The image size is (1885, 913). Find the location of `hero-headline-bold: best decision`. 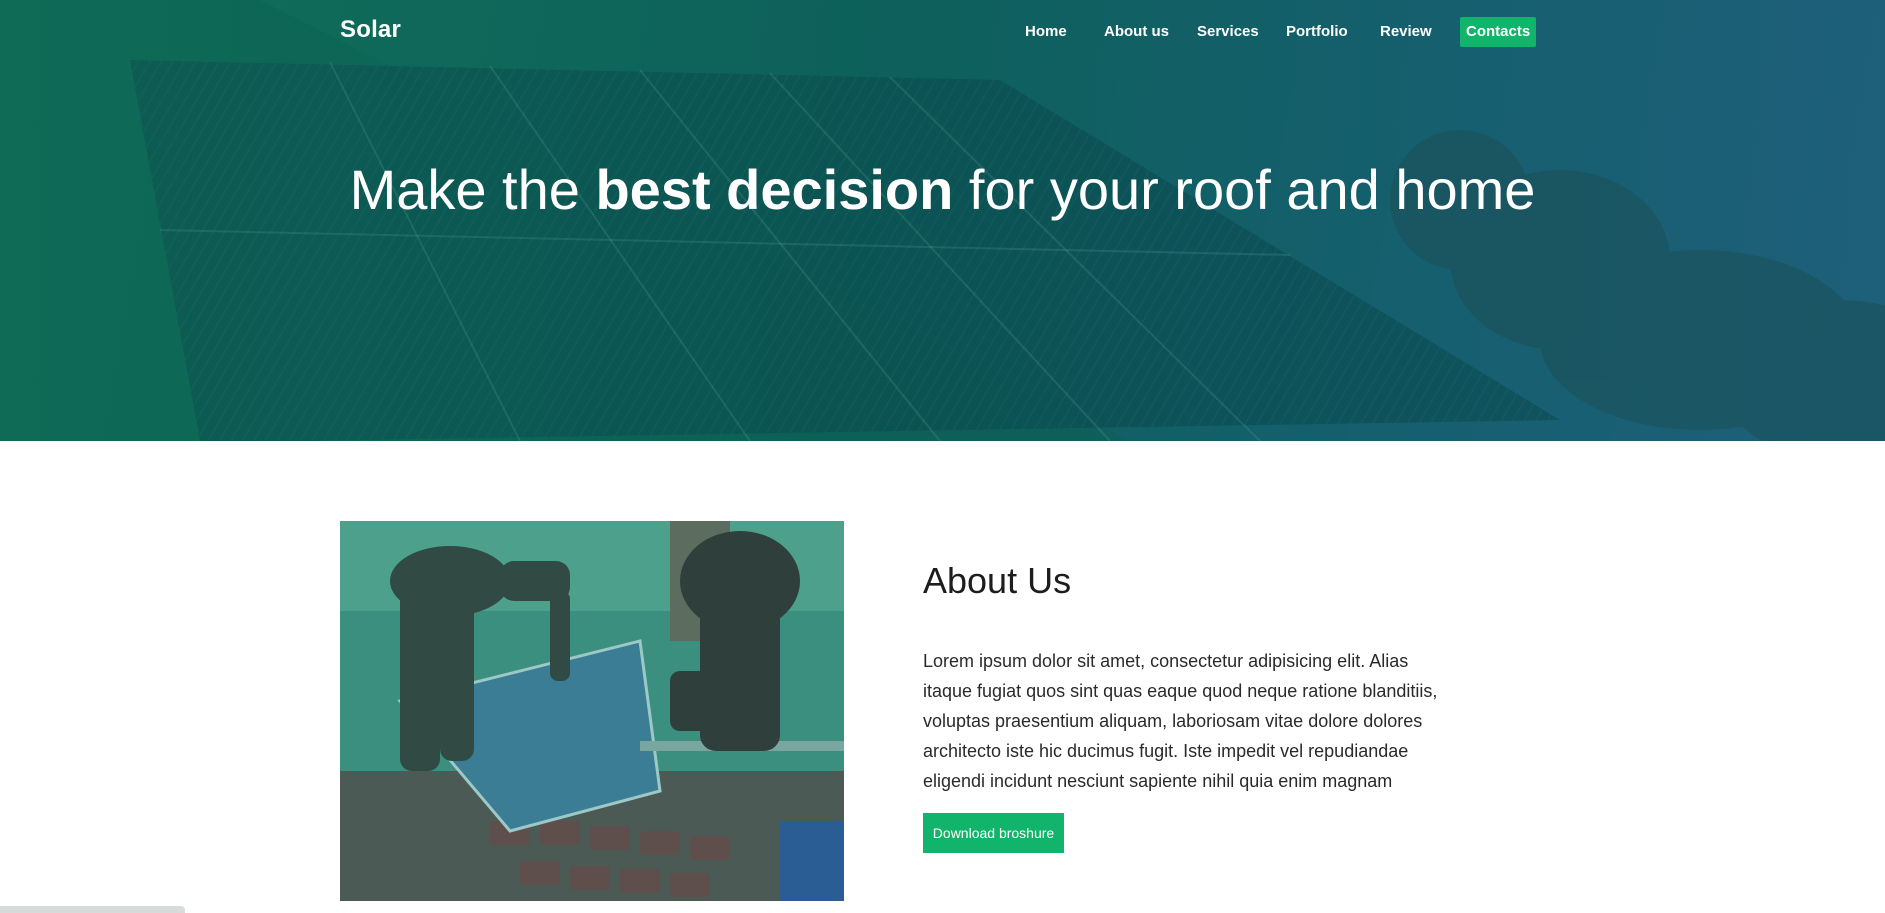

hero-headline-bold: best decision is located at coordinates (774, 189).